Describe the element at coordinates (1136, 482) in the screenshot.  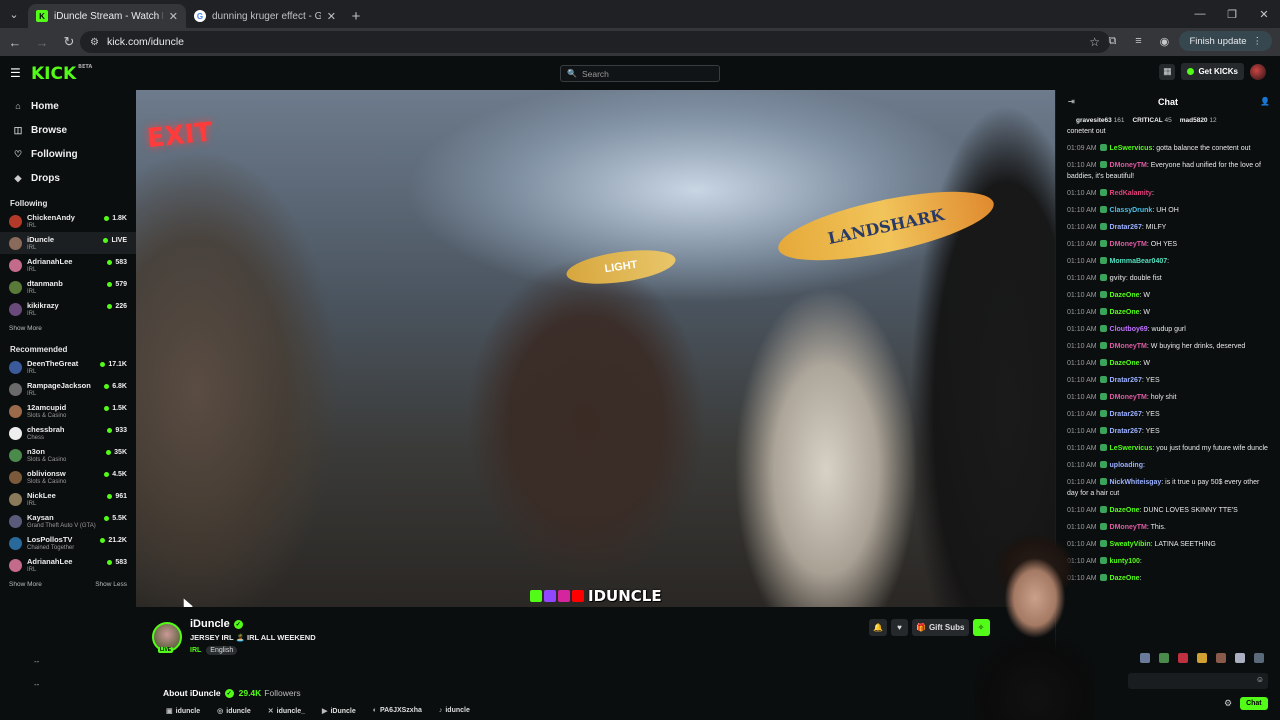
I see `message-username: NickWhiteisgay` at that location.